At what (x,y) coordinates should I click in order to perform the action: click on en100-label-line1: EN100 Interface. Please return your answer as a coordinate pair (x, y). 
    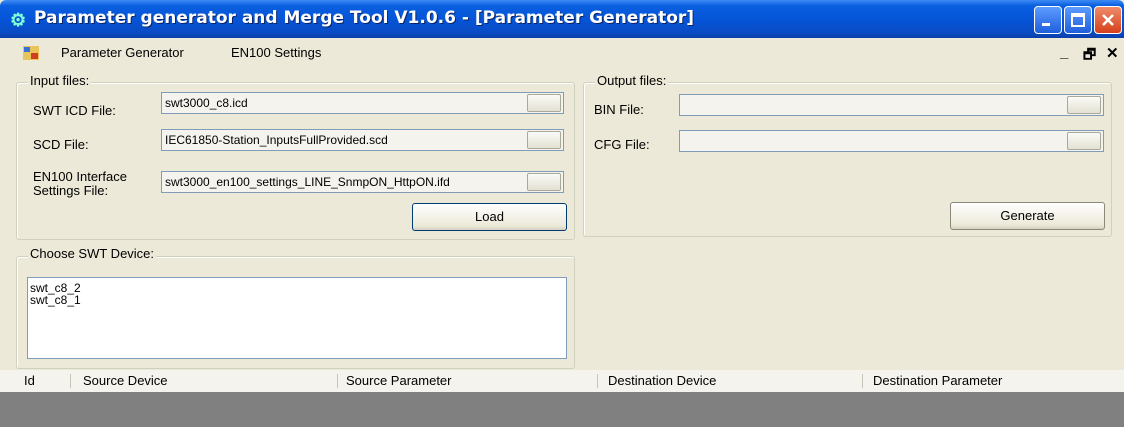
    Looking at the image, I should click on (80, 176).